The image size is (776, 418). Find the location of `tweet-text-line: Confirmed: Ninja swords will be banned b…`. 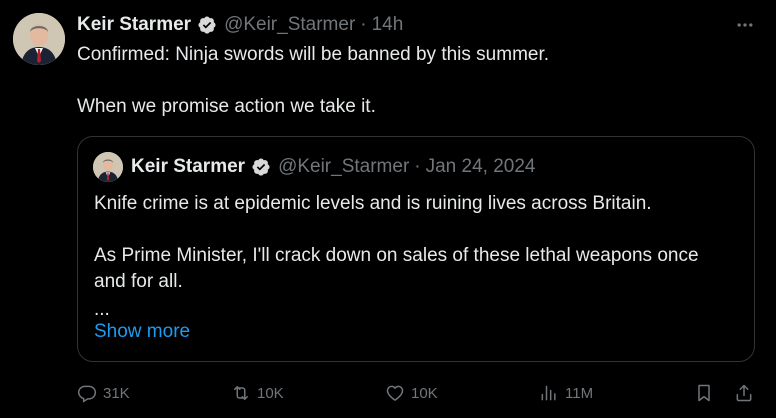

tweet-text-line: Confirmed: Ninja swords will be banned b… is located at coordinates (313, 54).